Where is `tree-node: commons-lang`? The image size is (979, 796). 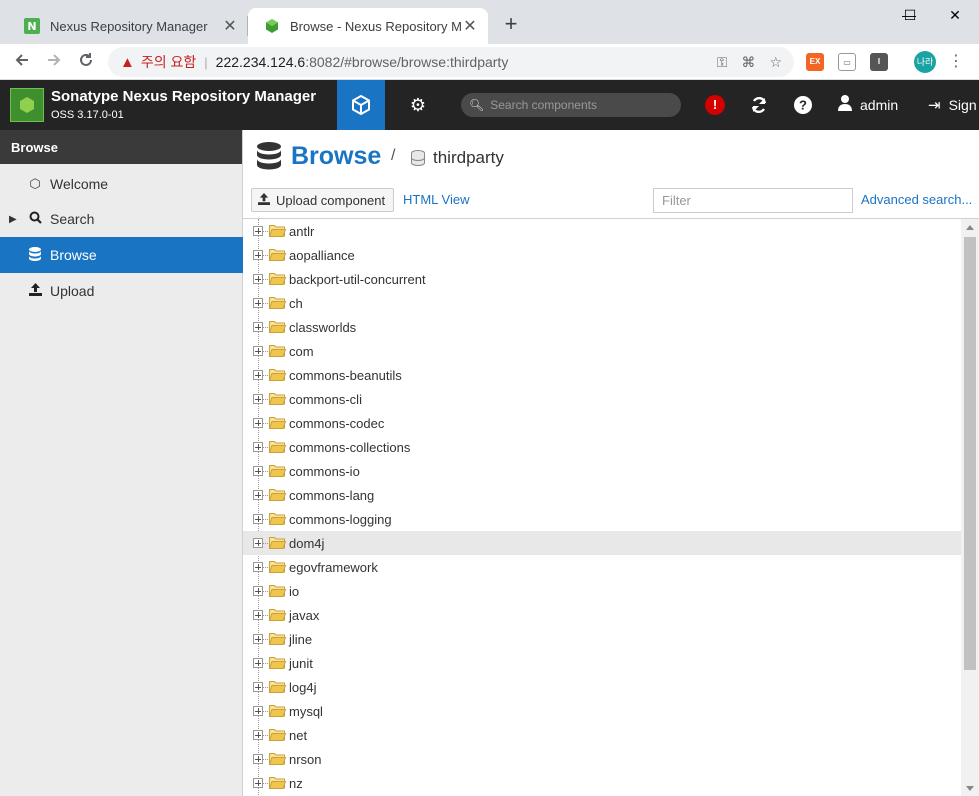
tree-node: commons-lang is located at coordinates (602, 495).